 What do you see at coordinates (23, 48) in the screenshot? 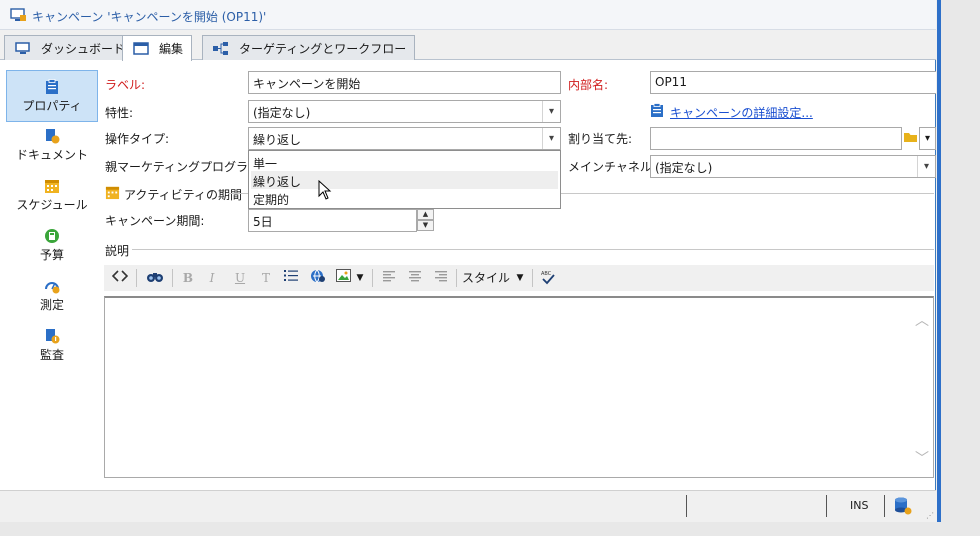
I see `monitor-icon` at bounding box center [23, 48].